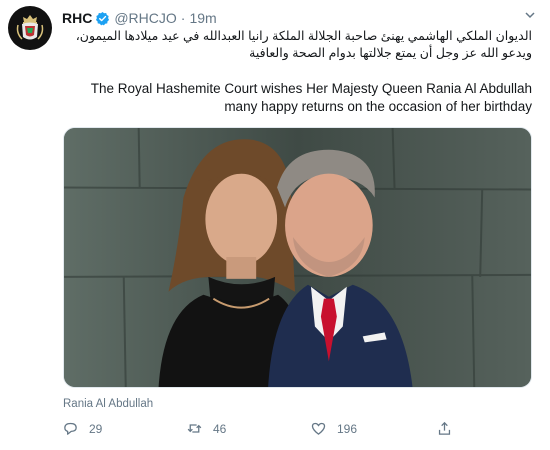 The image size is (550, 450). I want to click on share-icon, so click(444, 428).